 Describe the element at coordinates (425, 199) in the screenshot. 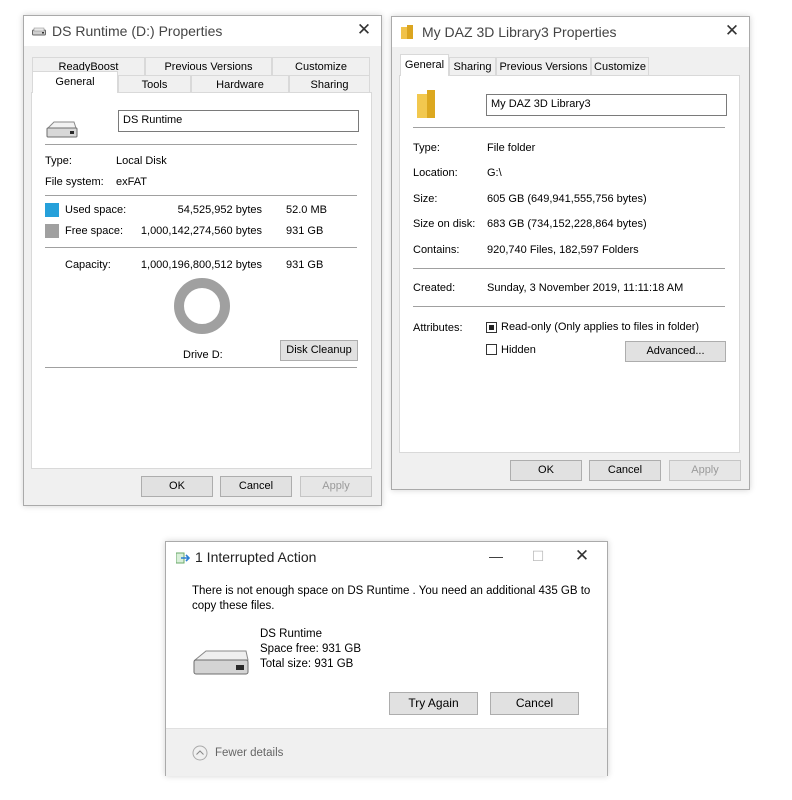

I see `size-label: Size:` at that location.